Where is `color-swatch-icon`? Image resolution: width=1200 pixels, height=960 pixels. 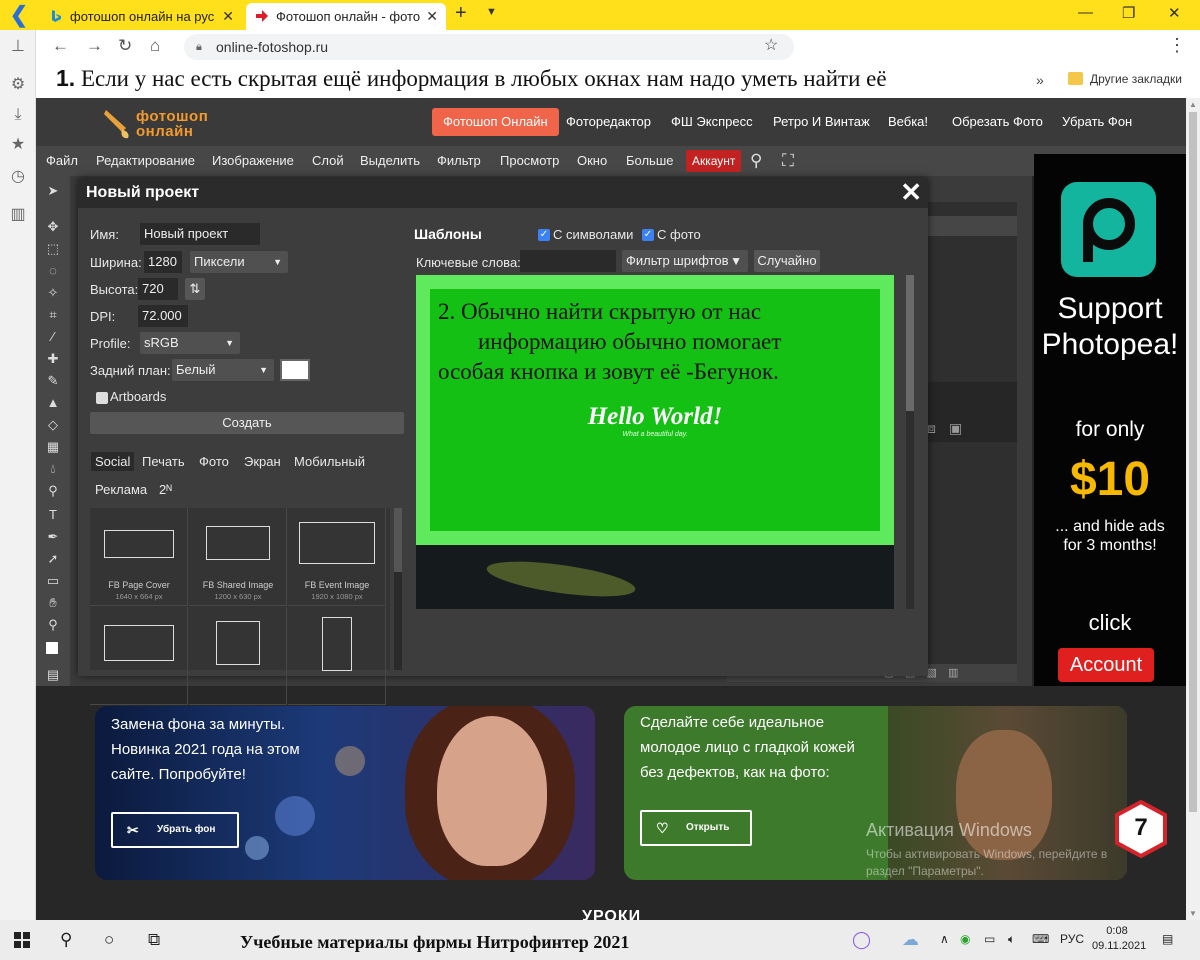
color-swatch-icon is located at coordinates (52, 648).